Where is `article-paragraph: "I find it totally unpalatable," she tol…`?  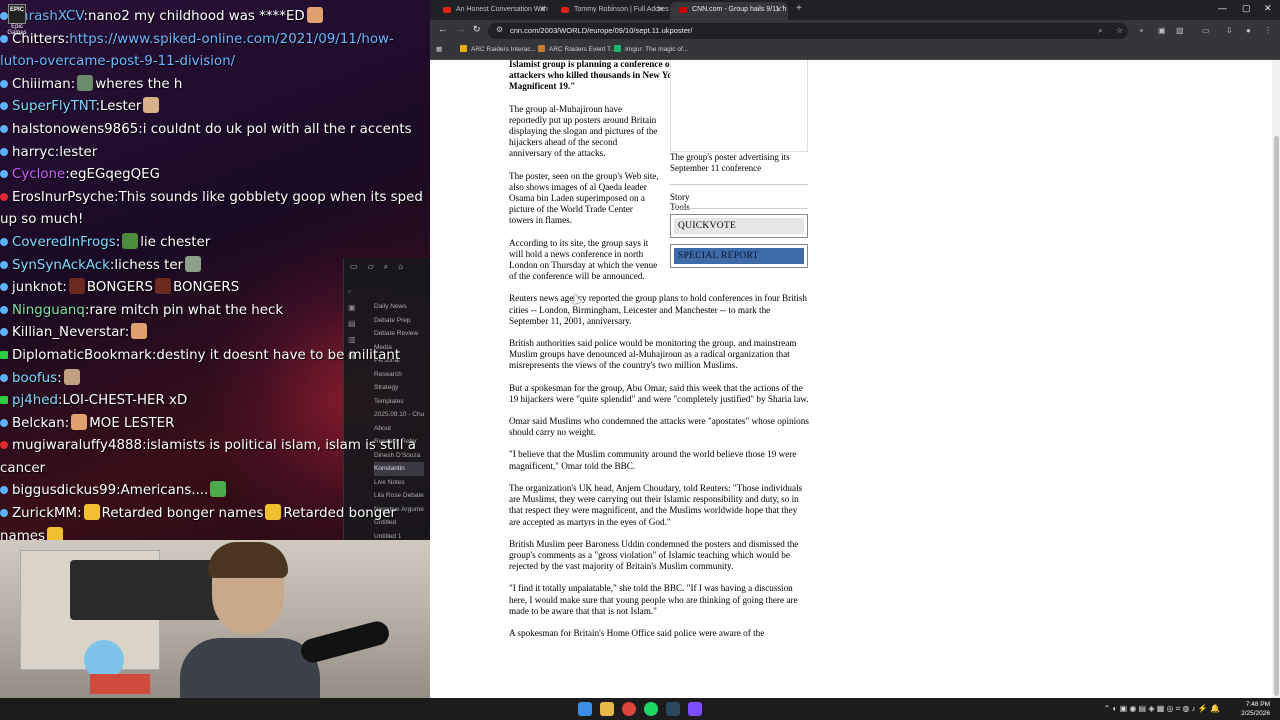 article-paragraph: "I find it totally unpalatable," she tol… is located at coordinates (653, 599).